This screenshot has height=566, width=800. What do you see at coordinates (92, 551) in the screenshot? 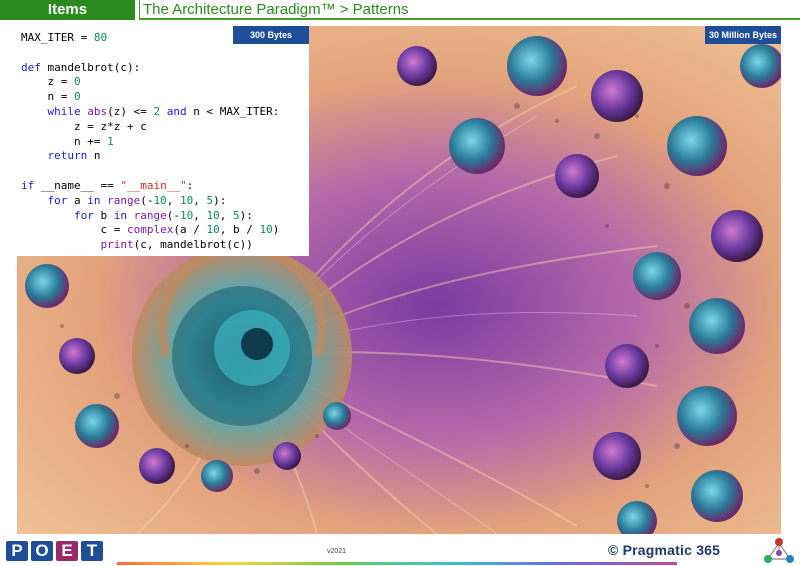
I see `poet-letter-t: T` at bounding box center [92, 551].